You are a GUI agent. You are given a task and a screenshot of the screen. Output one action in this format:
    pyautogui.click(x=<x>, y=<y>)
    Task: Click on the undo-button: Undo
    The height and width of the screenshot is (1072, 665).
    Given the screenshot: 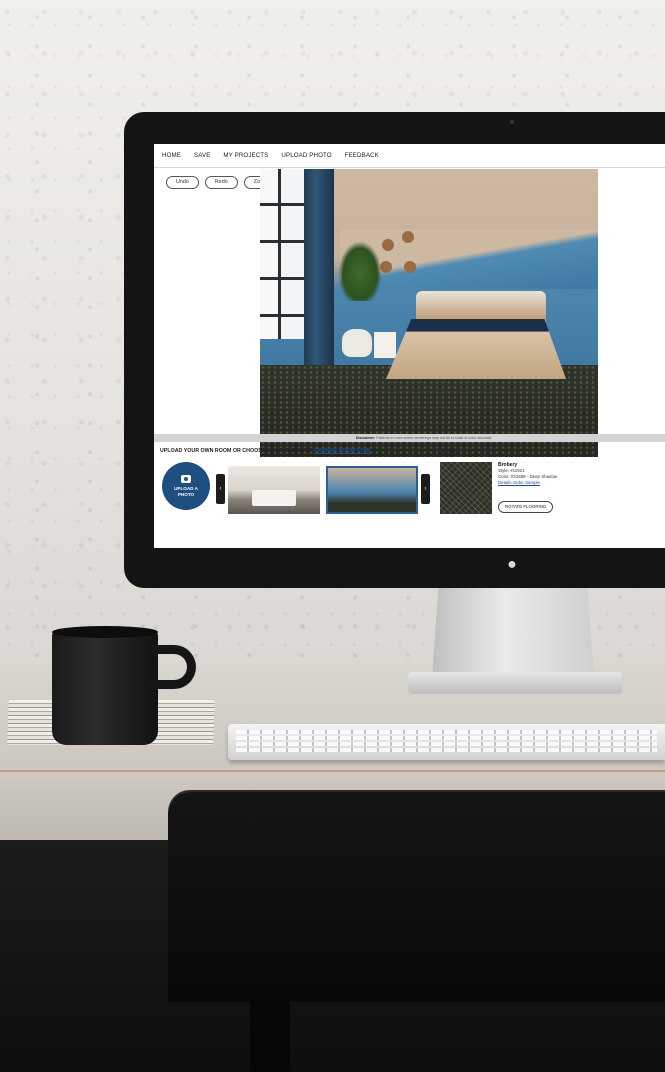 What is the action you would take?
    pyautogui.click(x=182, y=182)
    